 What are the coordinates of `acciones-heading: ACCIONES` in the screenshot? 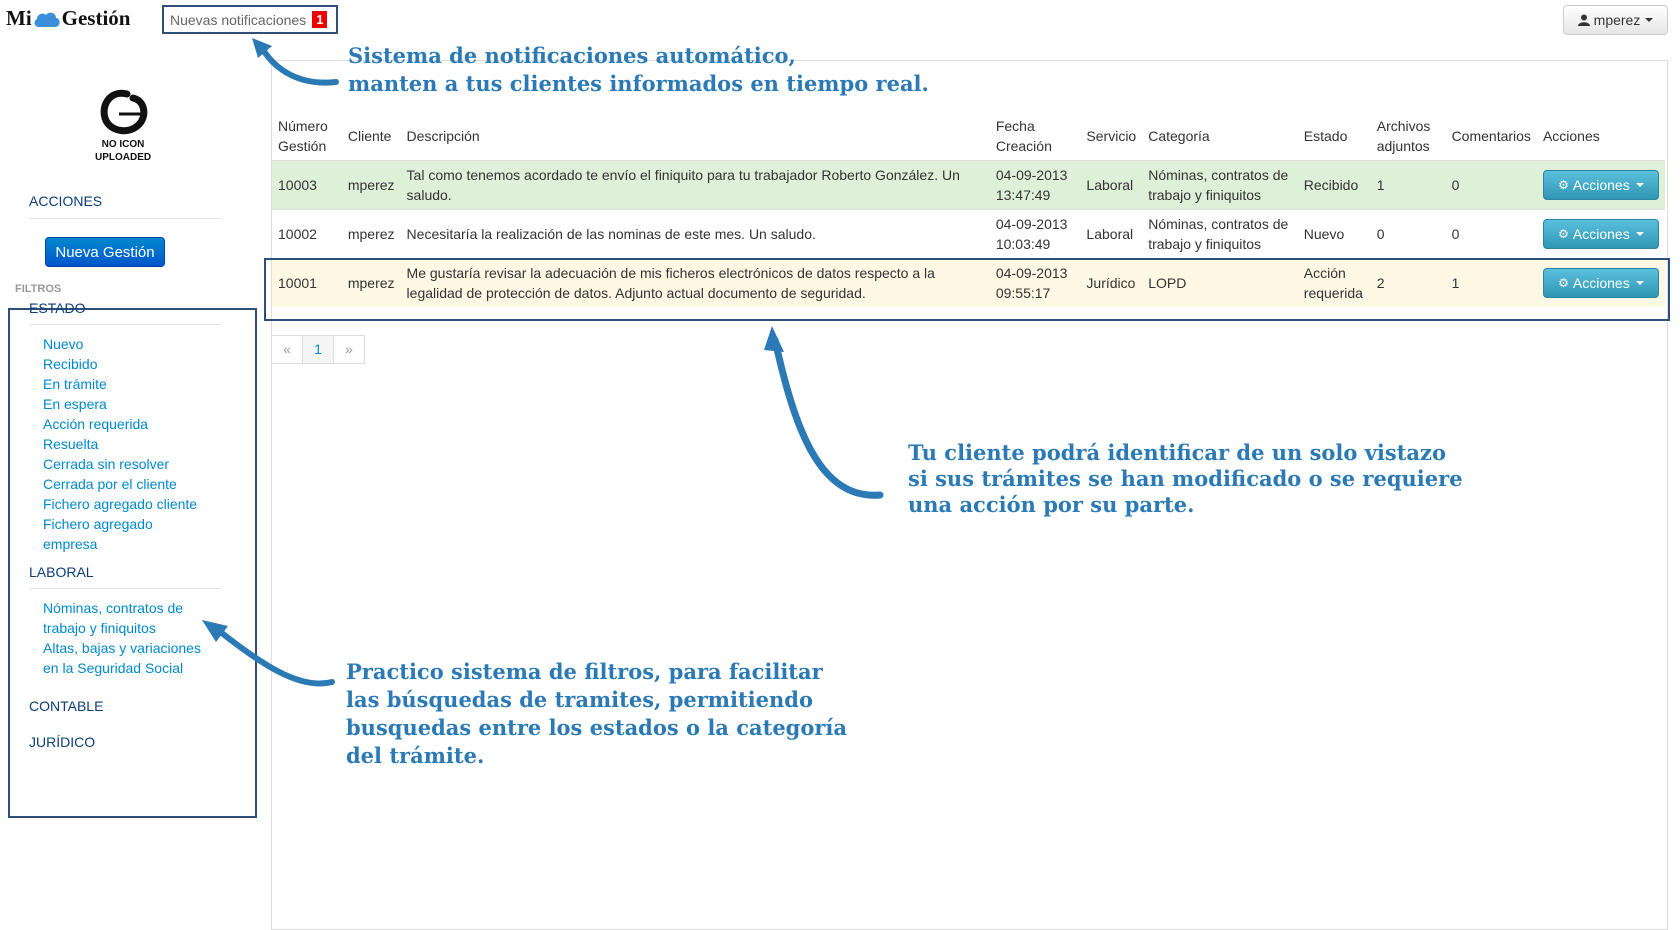 It's located at (66, 201).